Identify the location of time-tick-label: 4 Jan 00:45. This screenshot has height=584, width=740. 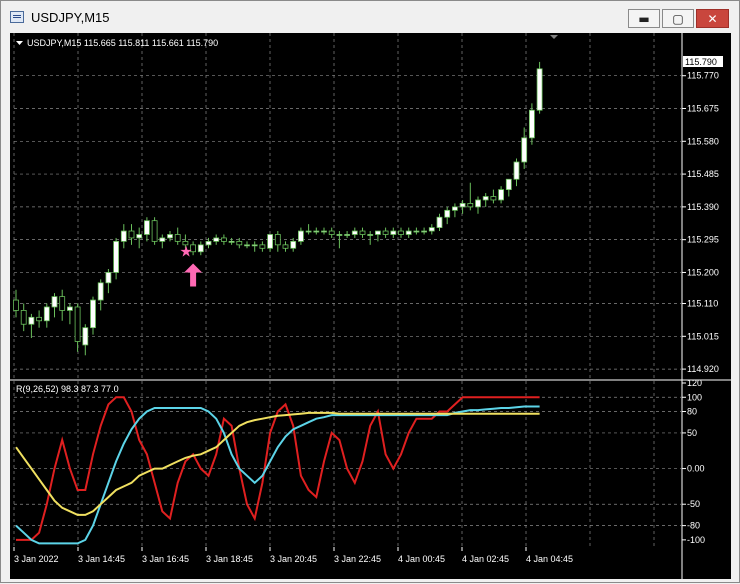
(421, 559).